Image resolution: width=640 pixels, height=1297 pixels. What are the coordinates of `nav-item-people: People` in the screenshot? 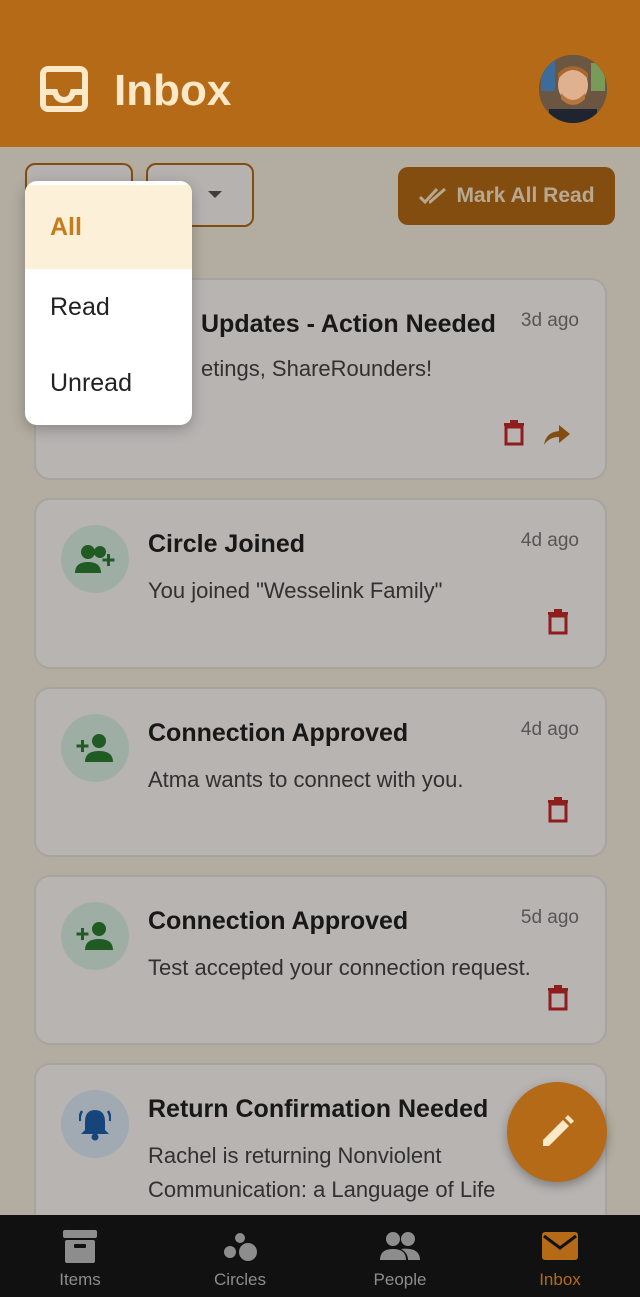 It's located at (400, 1256).